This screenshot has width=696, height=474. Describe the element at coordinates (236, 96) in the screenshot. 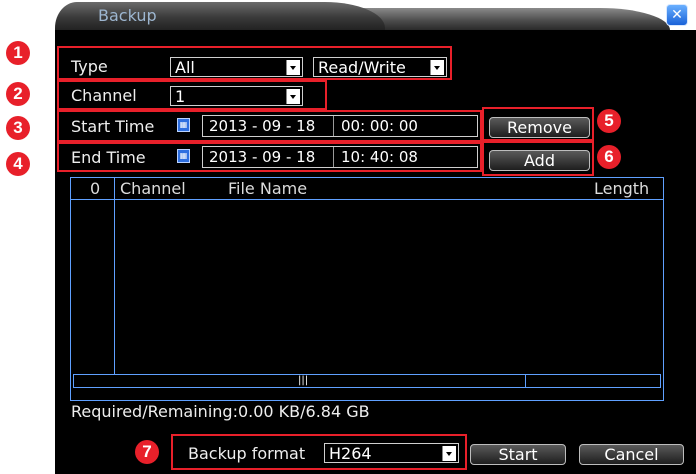

I see `channel-select: 1` at that location.